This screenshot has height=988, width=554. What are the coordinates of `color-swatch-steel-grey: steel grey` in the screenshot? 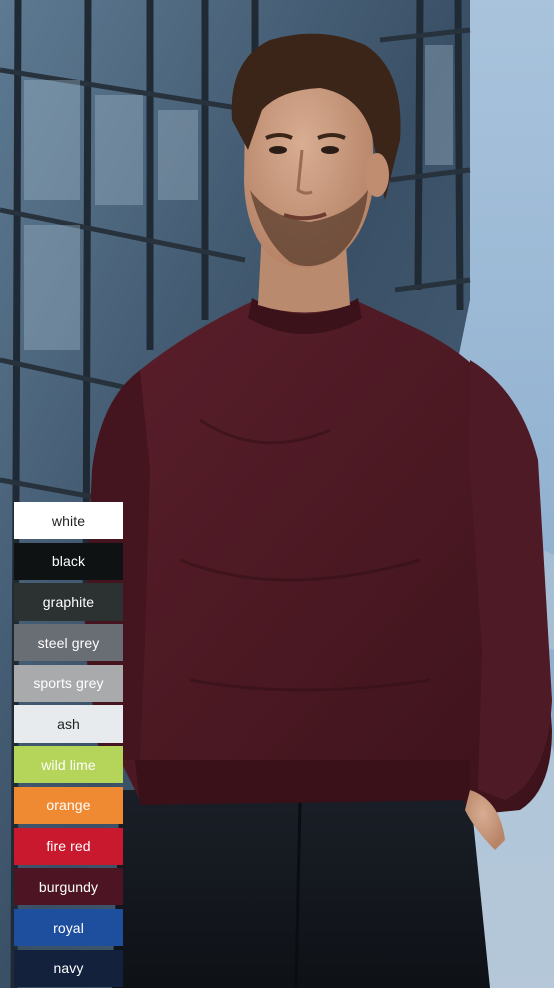 It's located at (68, 643).